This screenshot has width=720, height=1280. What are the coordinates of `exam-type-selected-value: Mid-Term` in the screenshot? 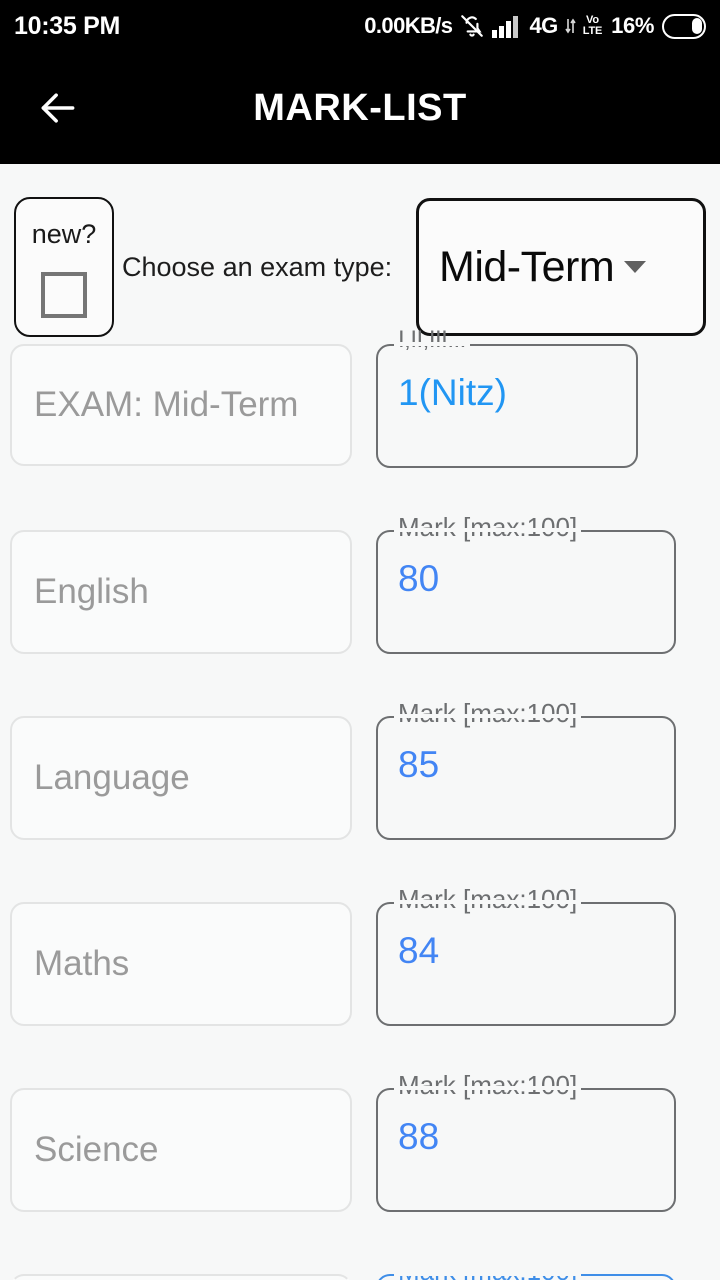 It's located at (527, 266).